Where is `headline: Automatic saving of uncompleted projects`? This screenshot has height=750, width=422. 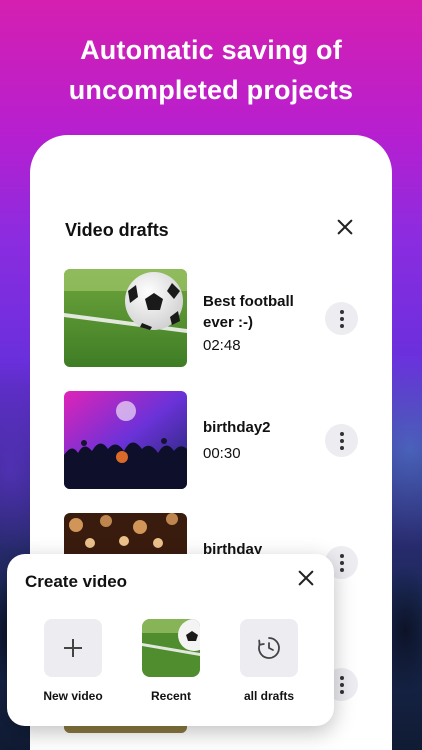 headline: Automatic saving of uncompleted projects is located at coordinates (211, 70).